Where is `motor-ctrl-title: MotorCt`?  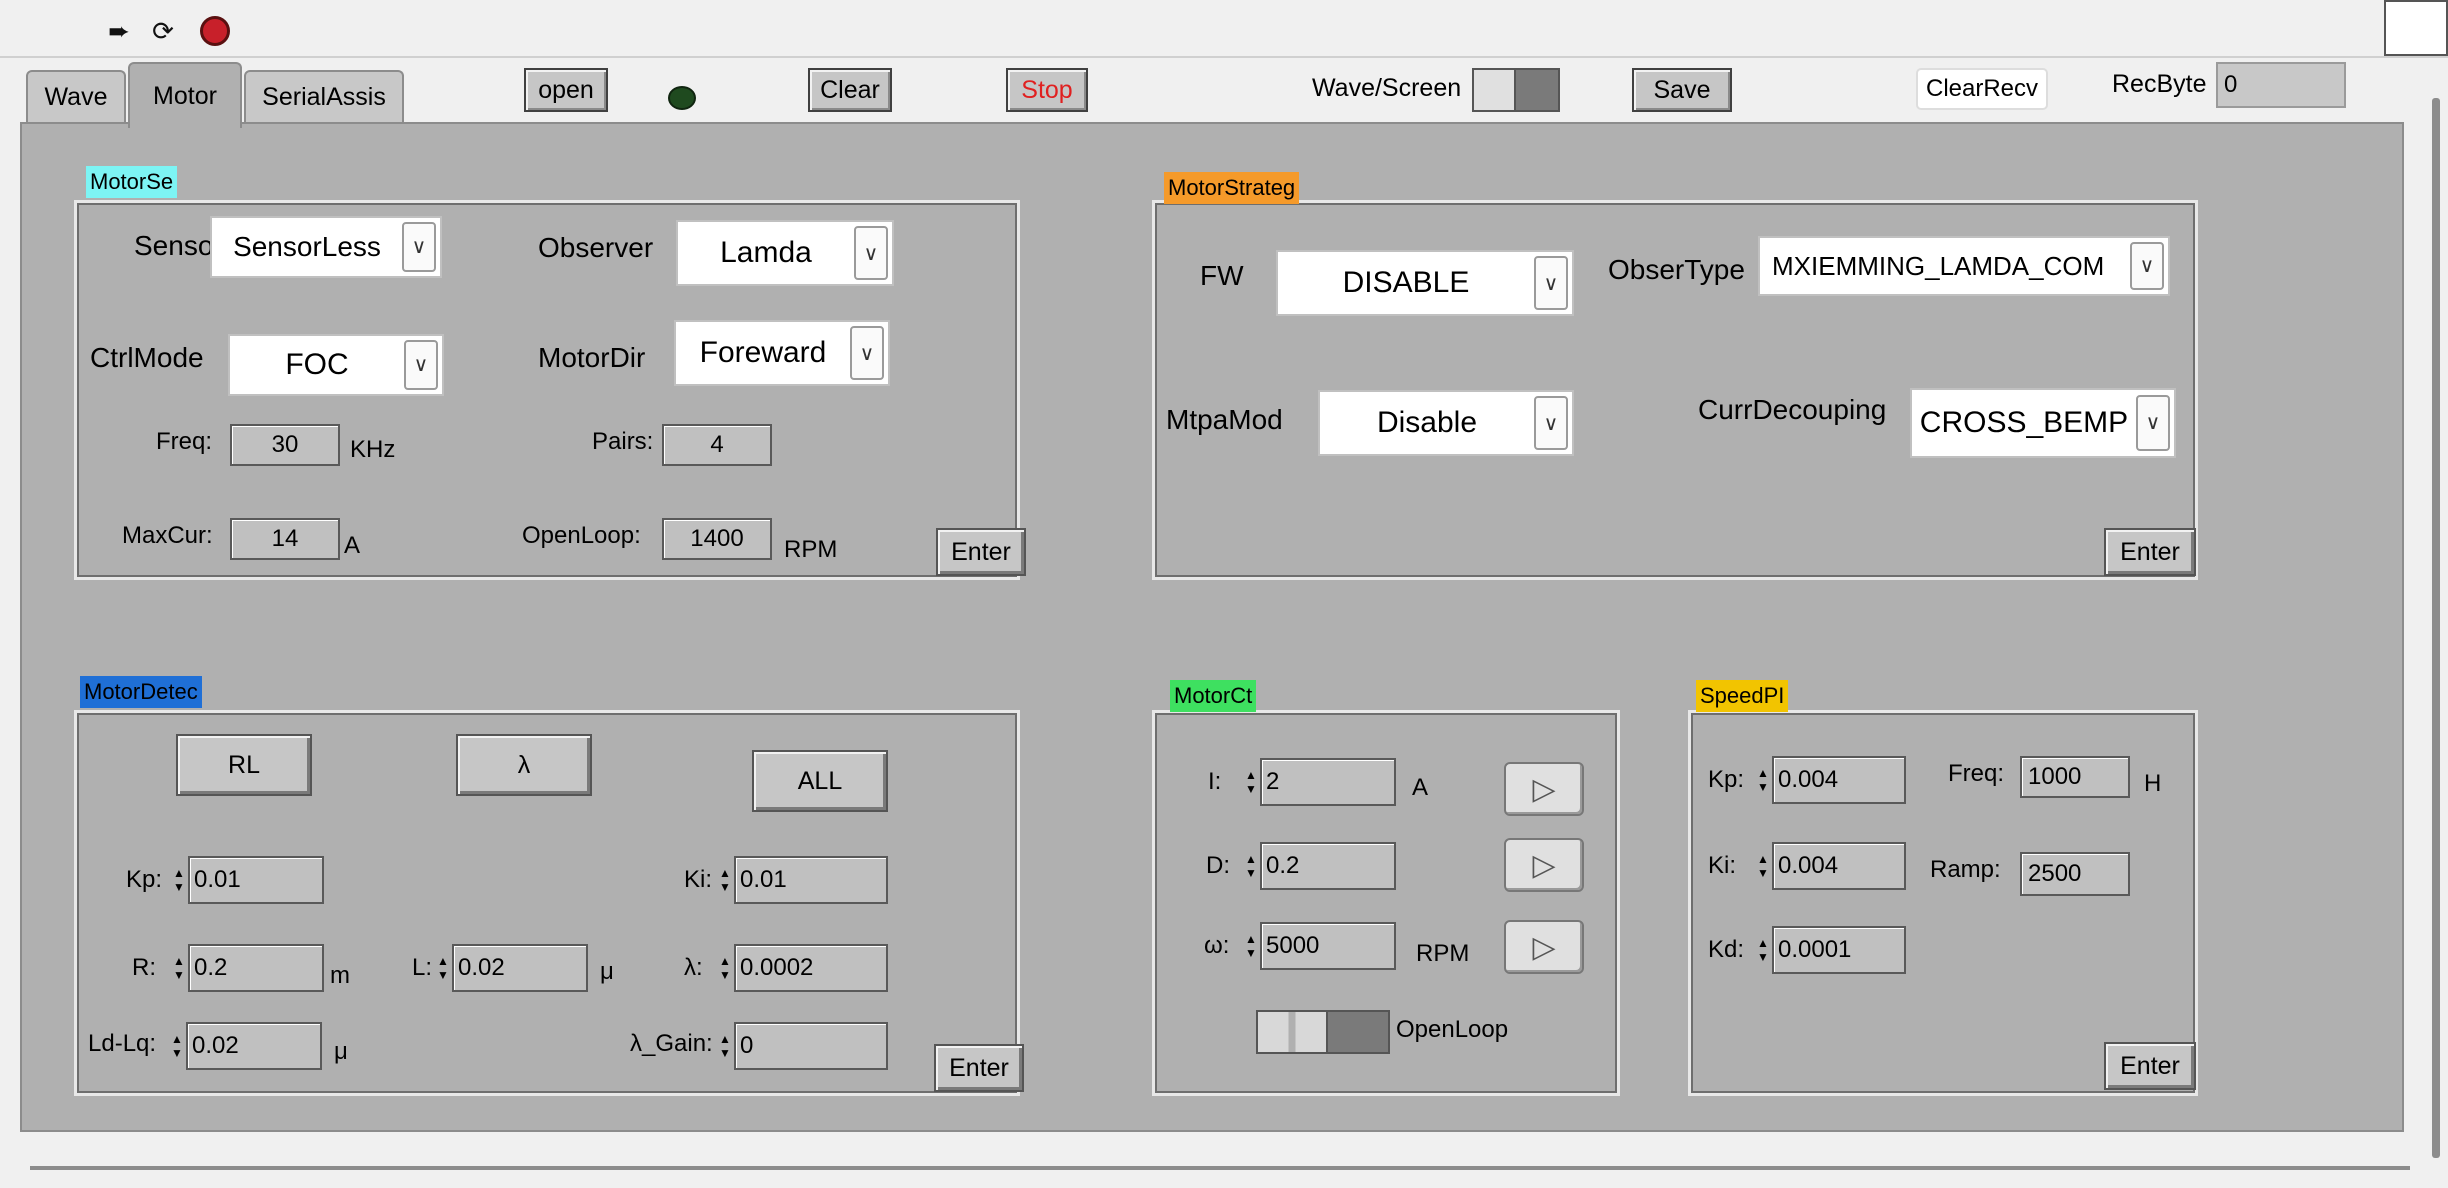
motor-ctrl-title: MotorCt is located at coordinates (1213, 696).